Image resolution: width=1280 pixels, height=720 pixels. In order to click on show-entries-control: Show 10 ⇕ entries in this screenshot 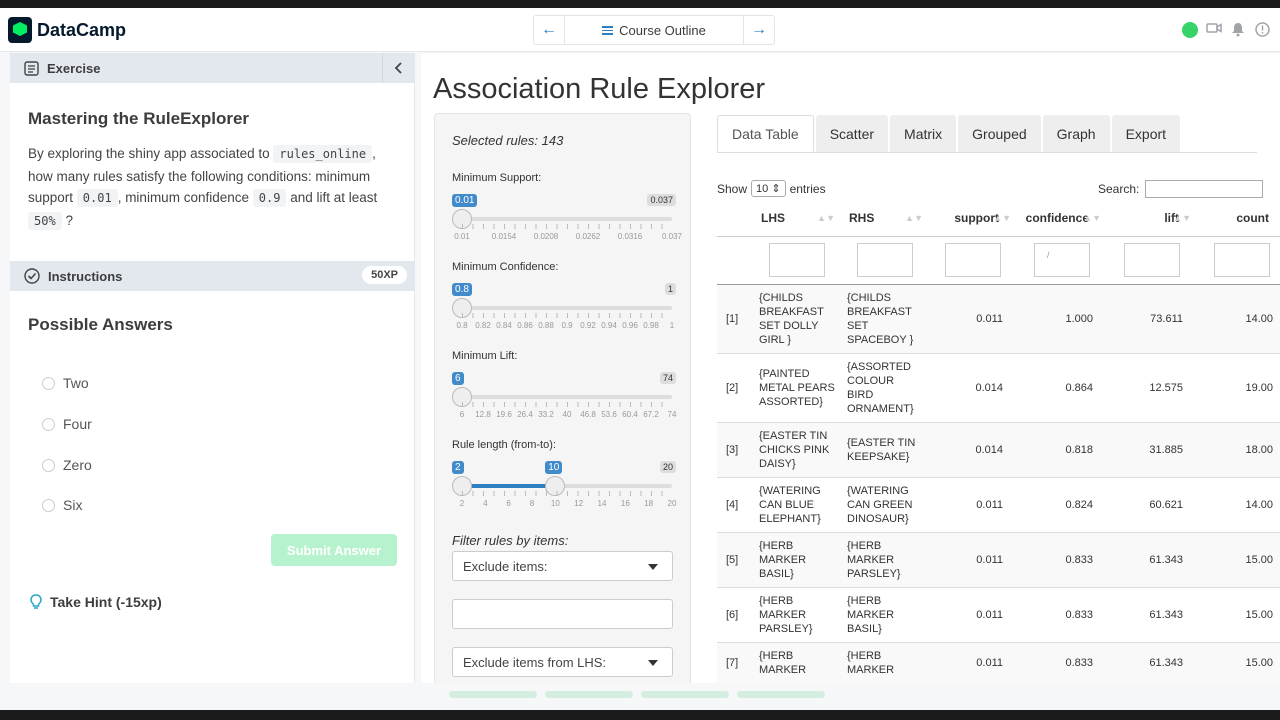, I will do `click(771, 188)`.